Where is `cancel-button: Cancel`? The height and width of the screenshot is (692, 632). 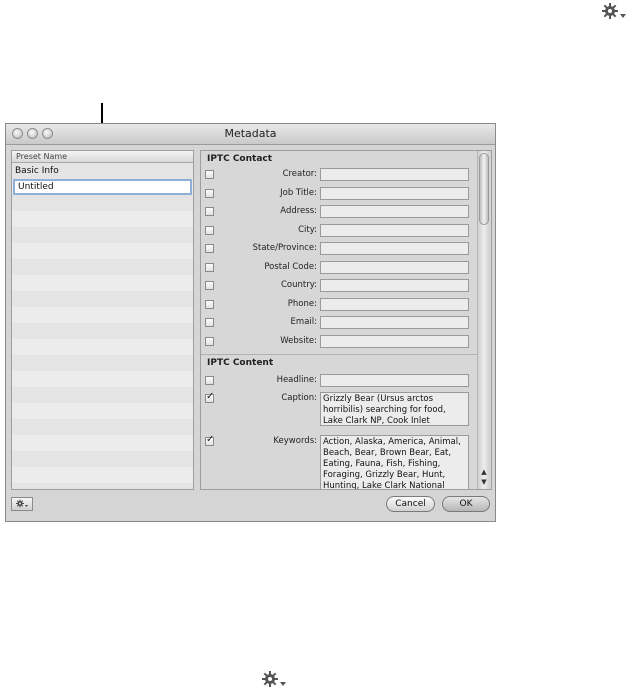
cancel-button: Cancel is located at coordinates (410, 504).